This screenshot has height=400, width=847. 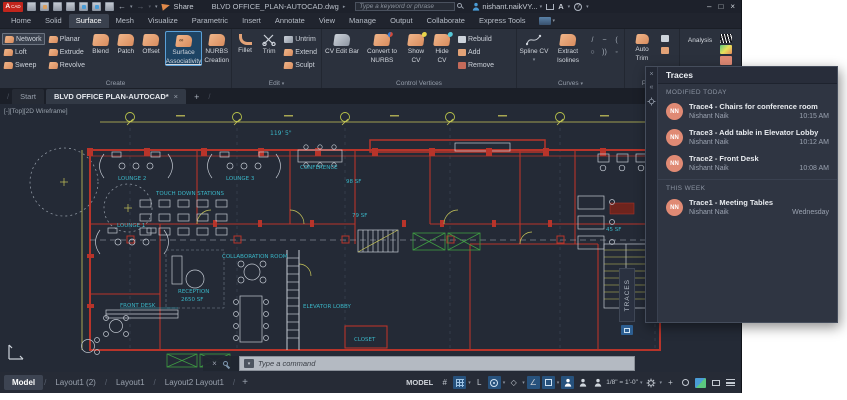 What do you see at coordinates (214, 363) in the screenshot?
I see `command-close-icon: ×` at bounding box center [214, 363].